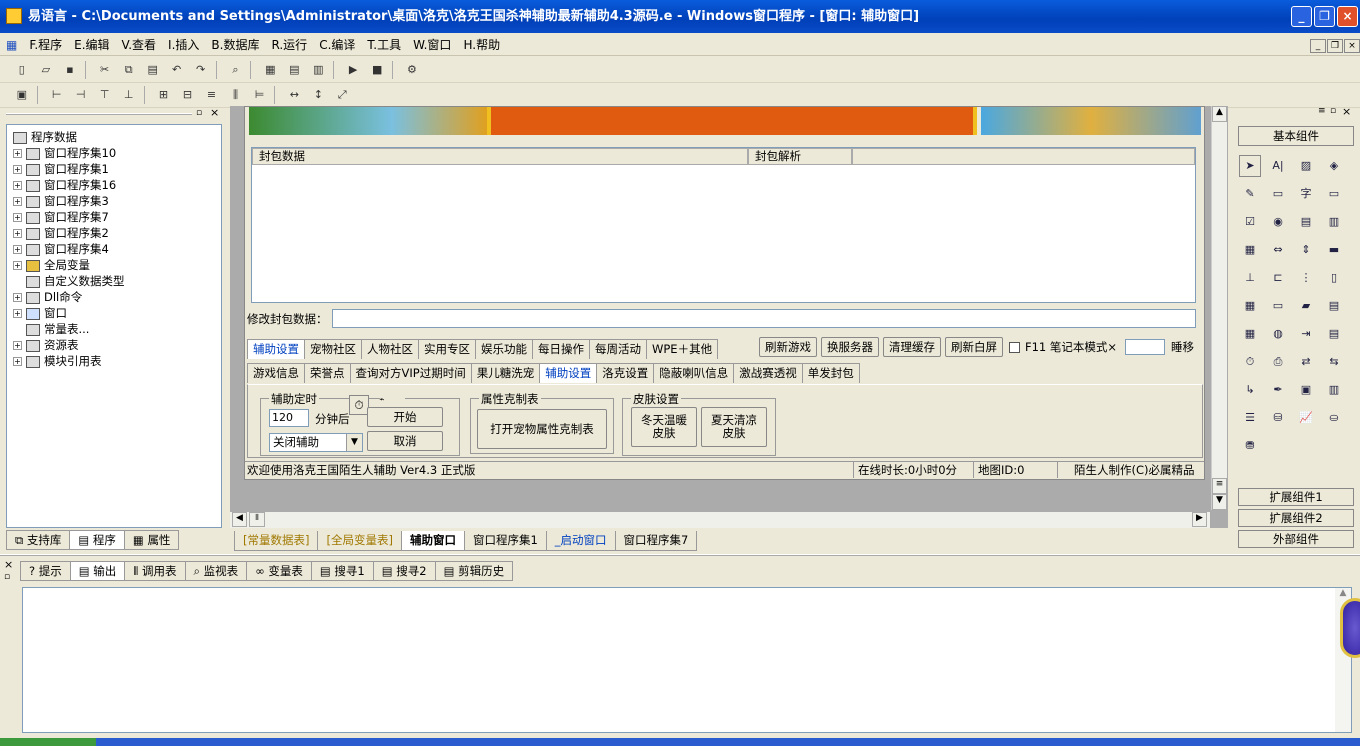 The width and height of the screenshot is (1360, 746). What do you see at coordinates (117, 313) in the screenshot?
I see `tree-item: + 窗口` at bounding box center [117, 313].